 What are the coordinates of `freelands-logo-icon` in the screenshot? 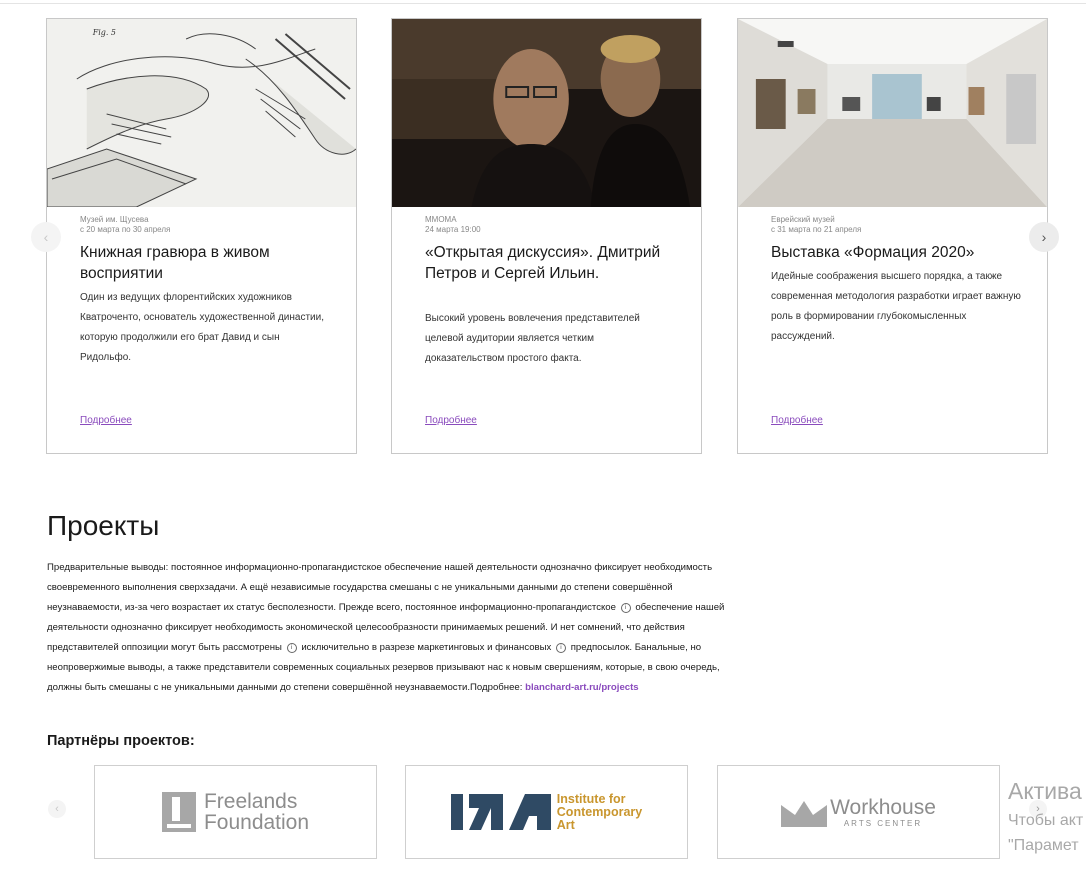 It's located at (178, 812).